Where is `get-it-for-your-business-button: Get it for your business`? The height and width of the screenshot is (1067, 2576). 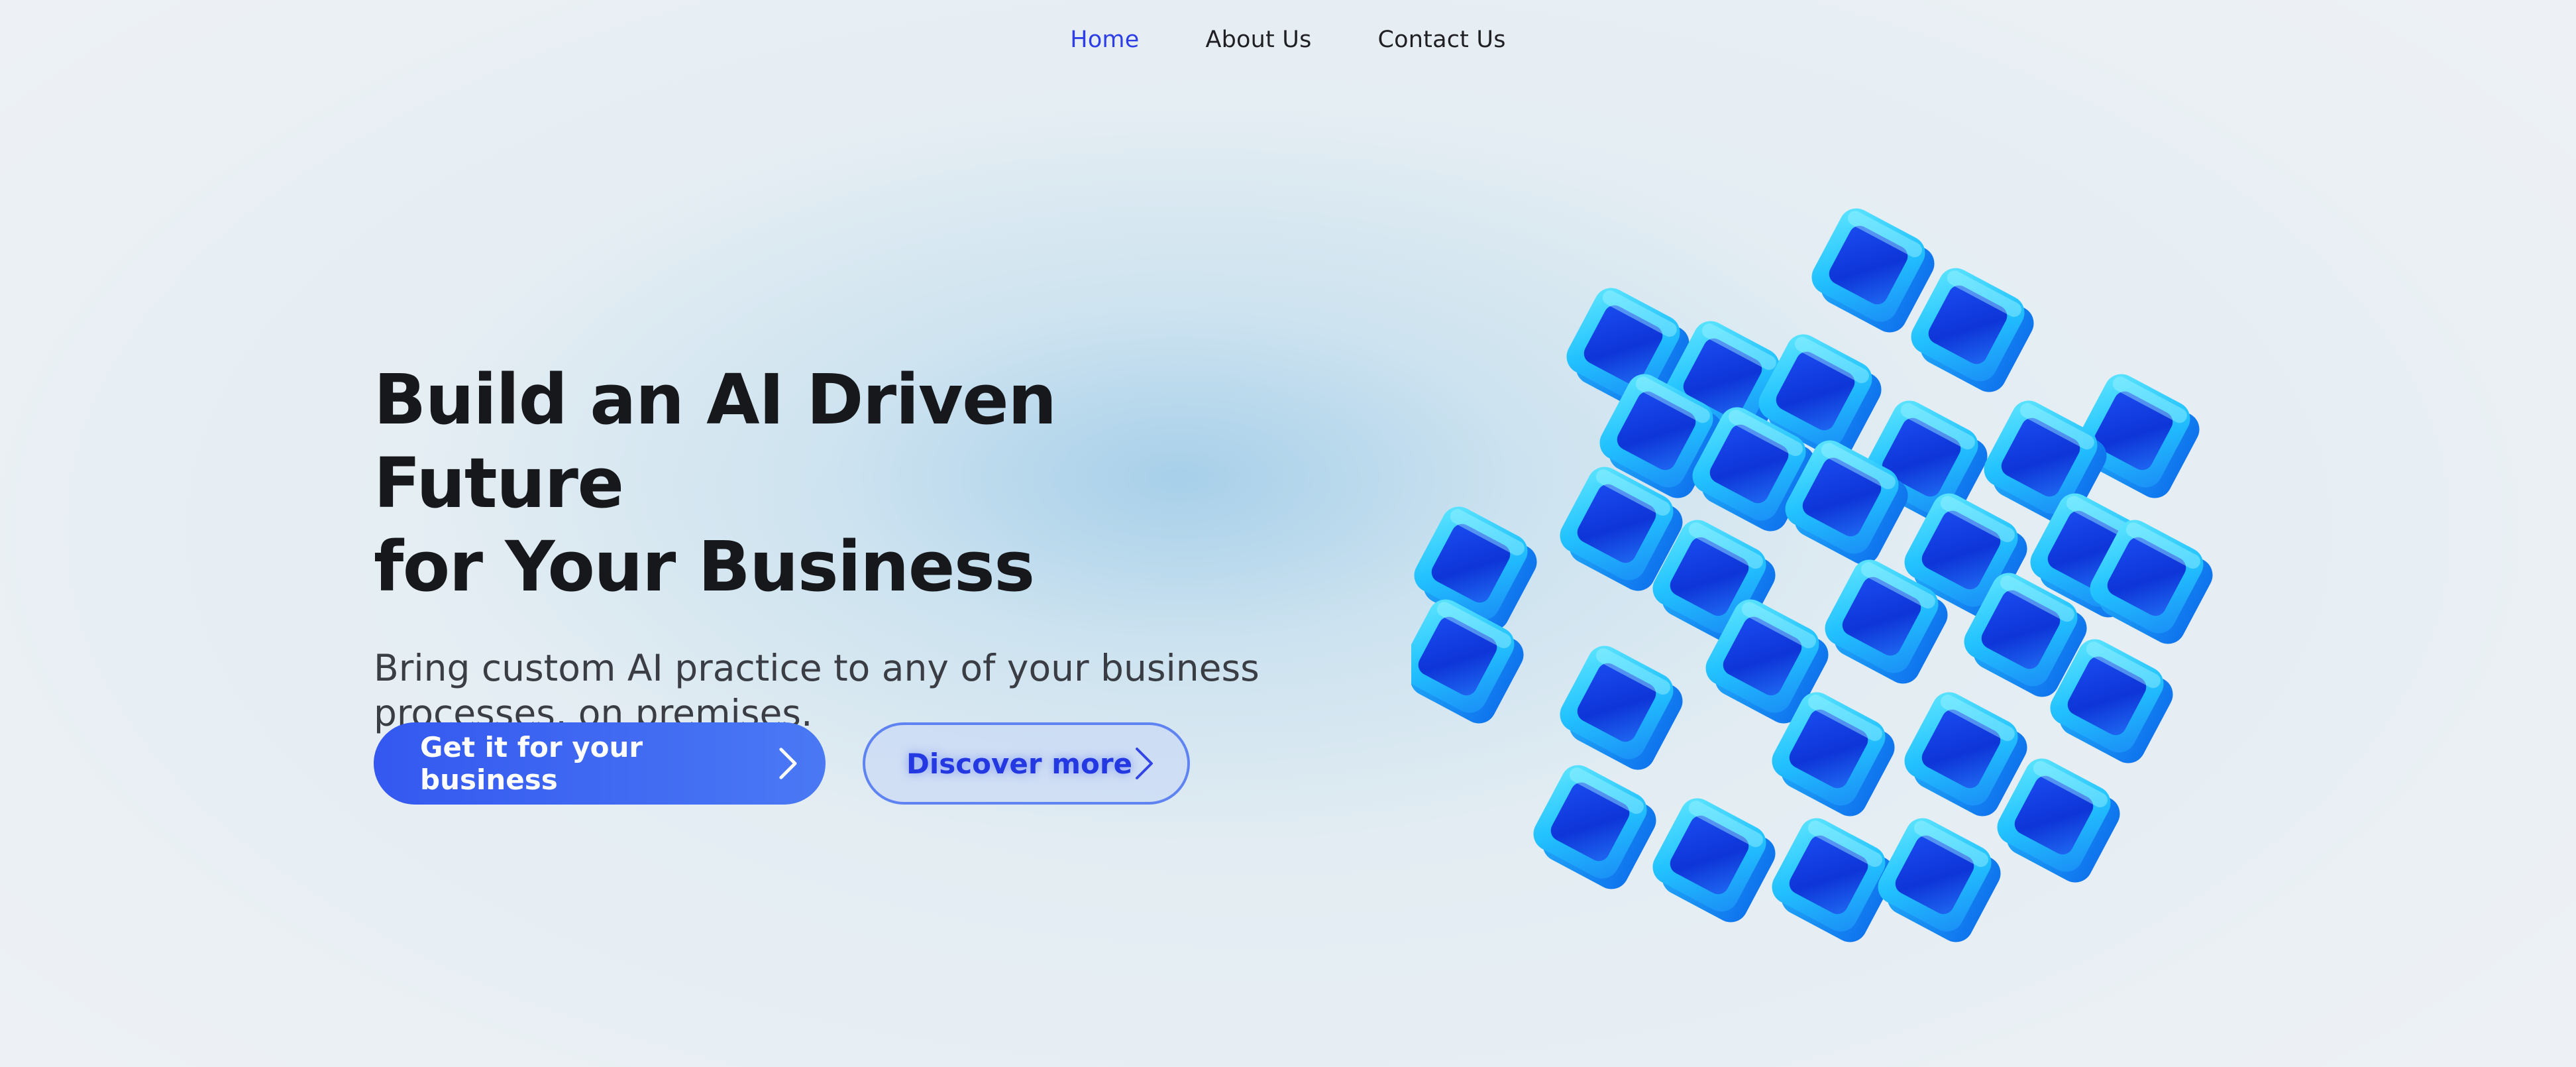
get-it-for-your-business-button: Get it for your business is located at coordinates (600, 763).